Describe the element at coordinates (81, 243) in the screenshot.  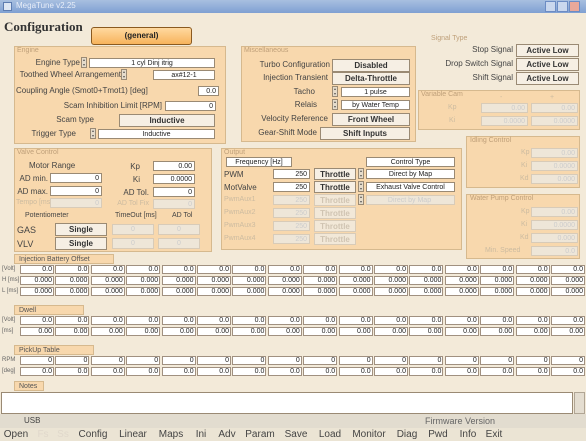
I see `vlv-mode-button: Single` at that location.